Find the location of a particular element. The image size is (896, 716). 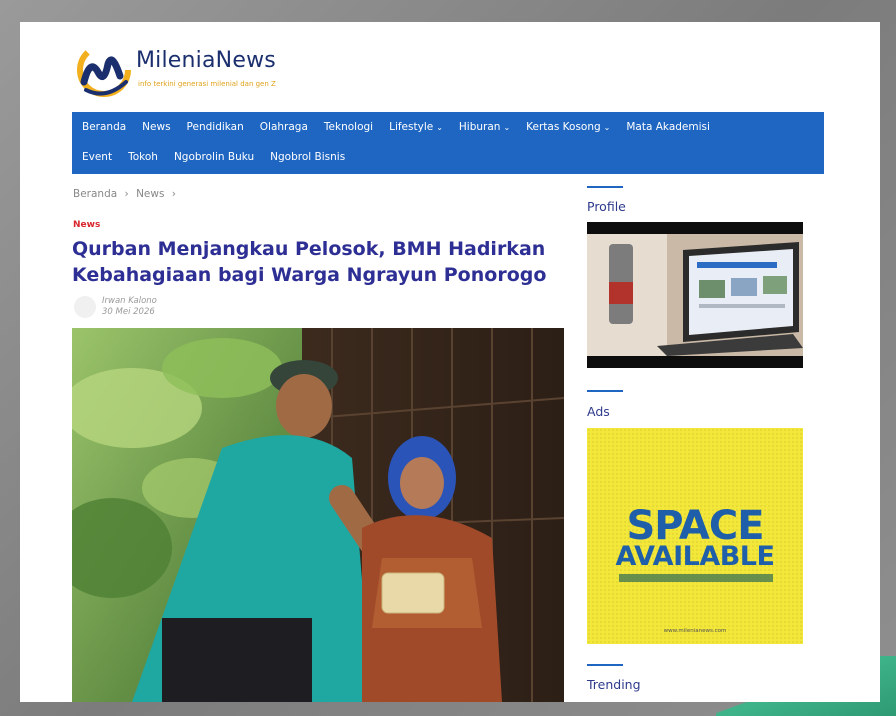

nav-item-tokoh: Tokoh is located at coordinates (143, 157).